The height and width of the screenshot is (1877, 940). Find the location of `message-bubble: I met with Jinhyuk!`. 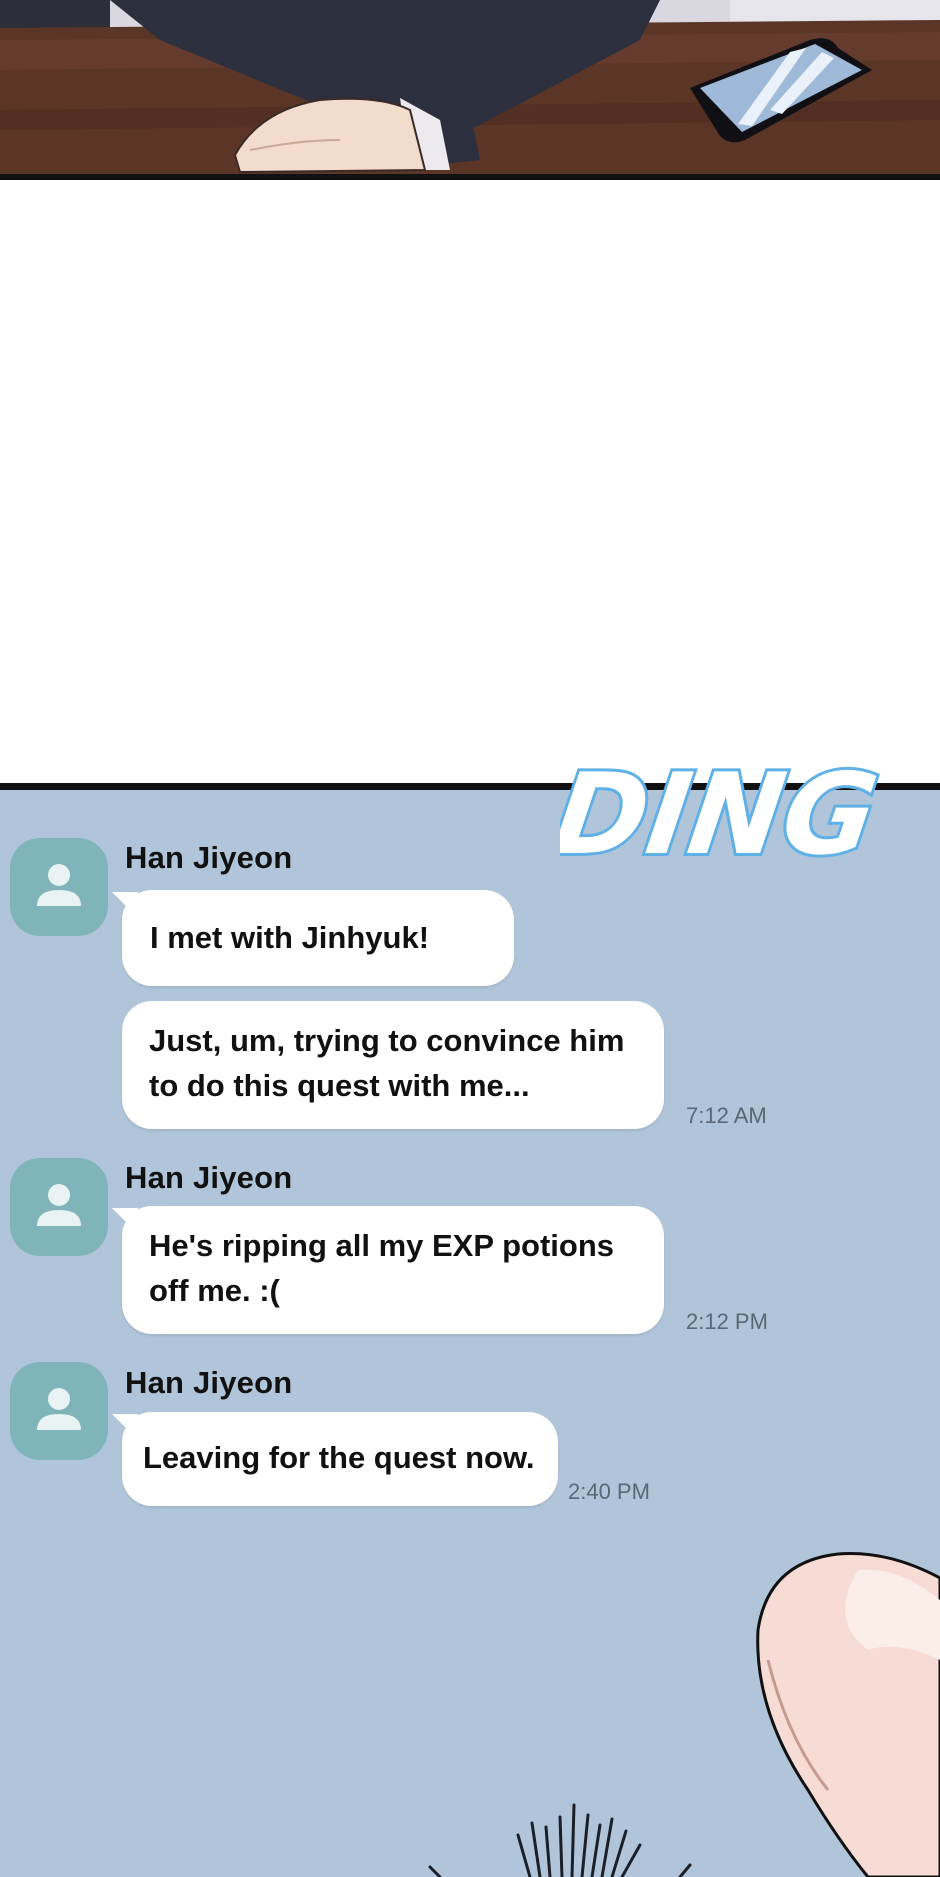

message-bubble: I met with Jinhyuk! is located at coordinates (318, 938).